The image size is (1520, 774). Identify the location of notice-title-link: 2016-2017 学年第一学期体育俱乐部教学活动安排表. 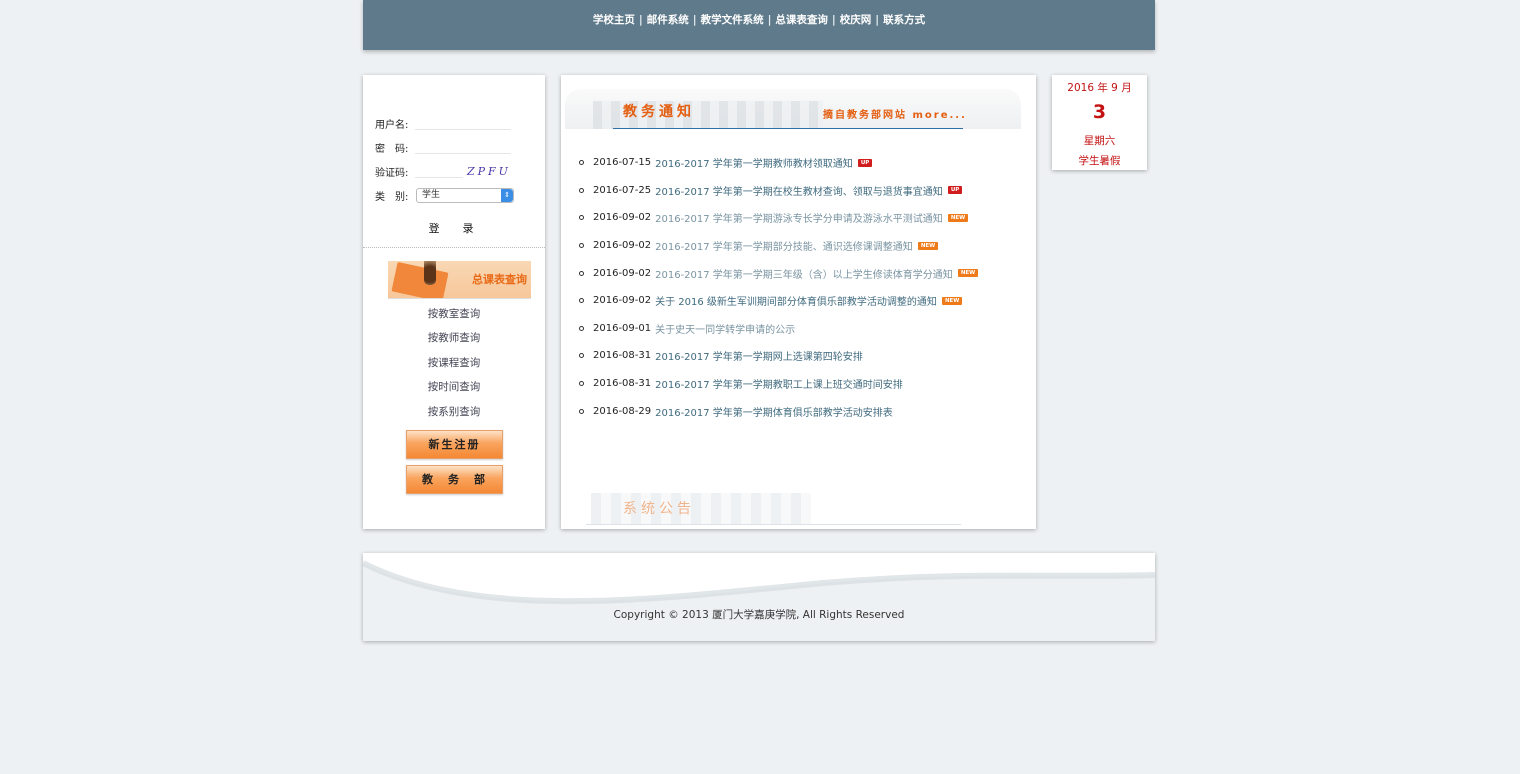
(774, 411).